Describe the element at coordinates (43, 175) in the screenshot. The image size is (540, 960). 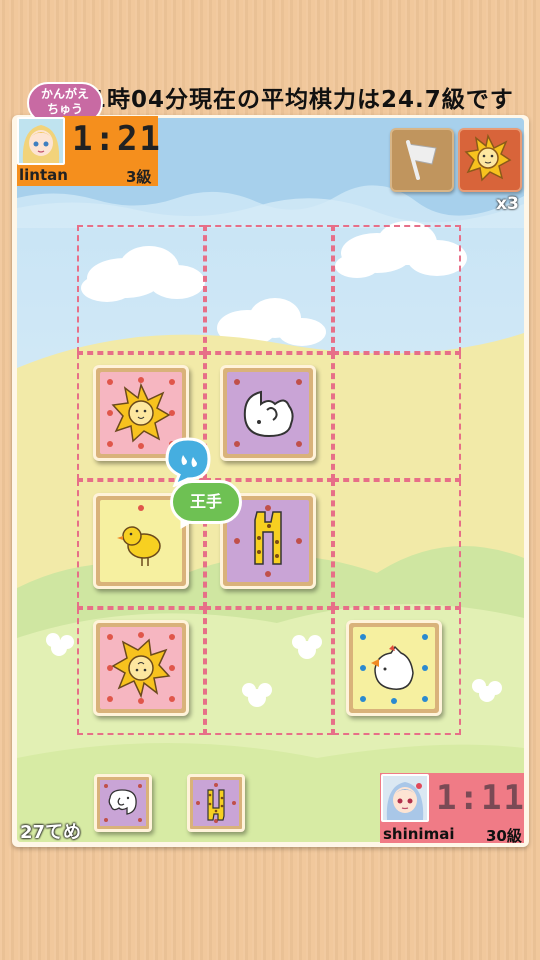
I see `opponent-name: lintan` at that location.